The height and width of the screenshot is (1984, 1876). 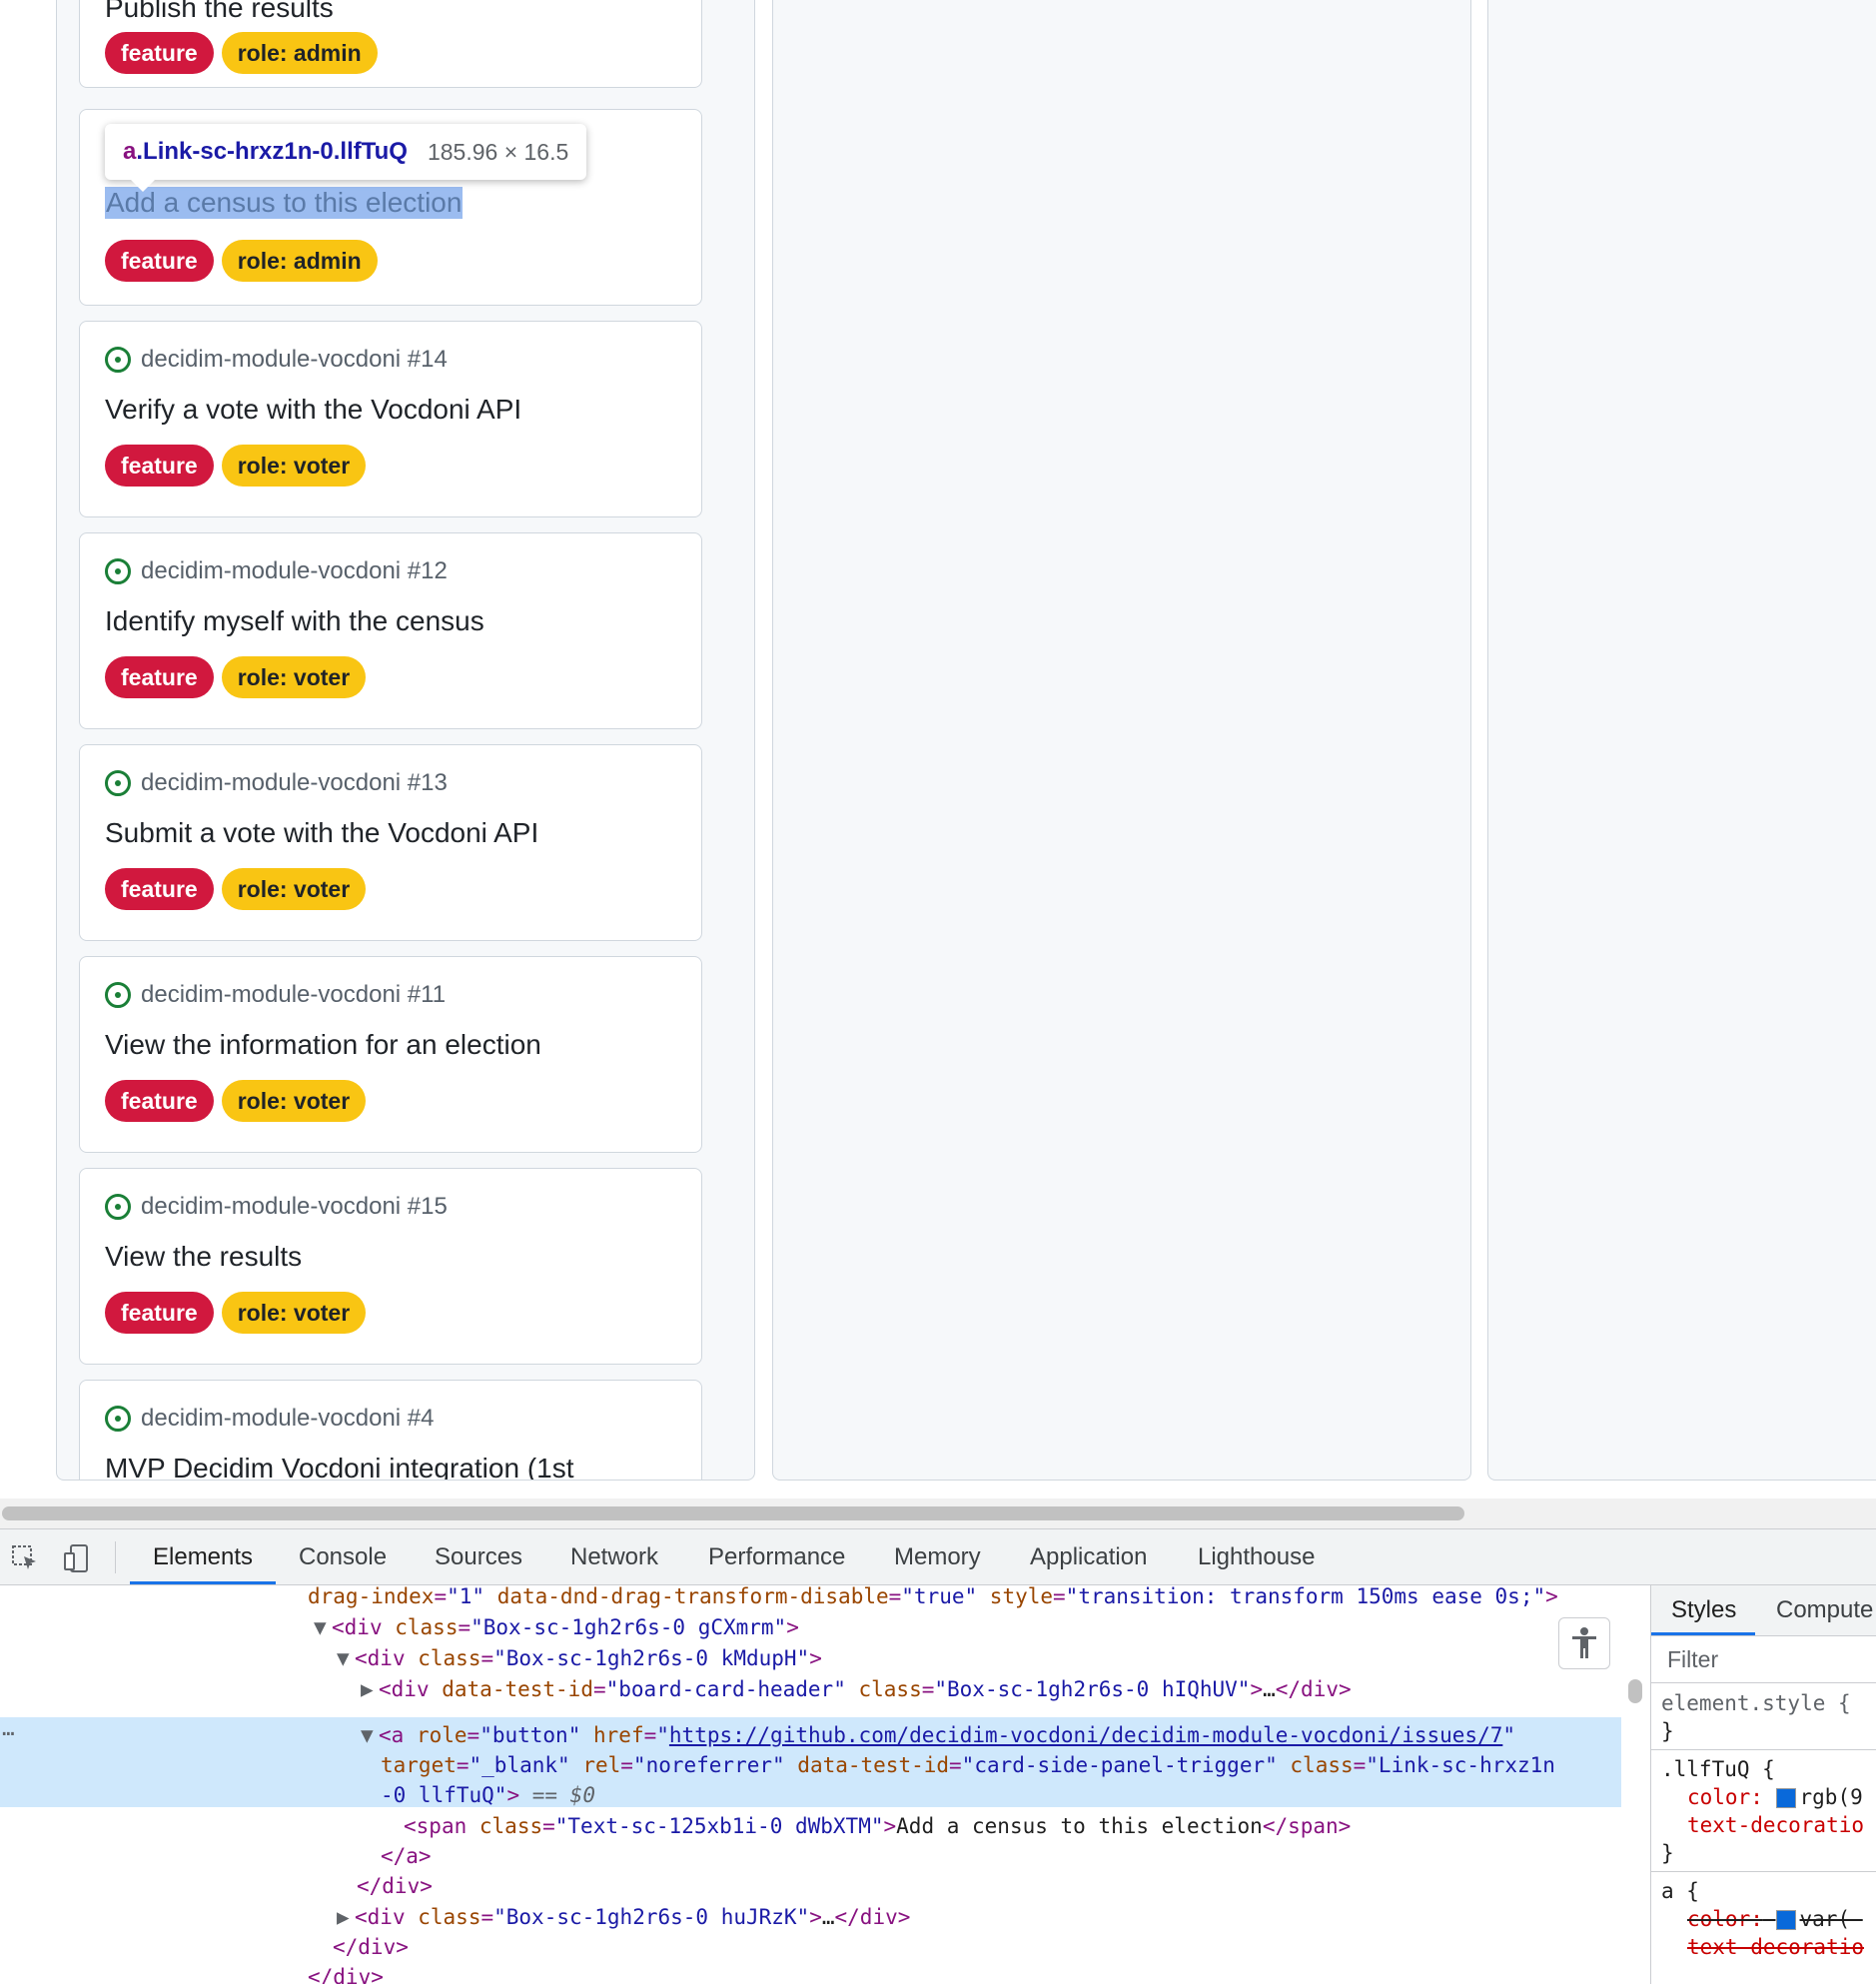 What do you see at coordinates (1088, 1556) in the screenshot?
I see `tab-application: Application` at bounding box center [1088, 1556].